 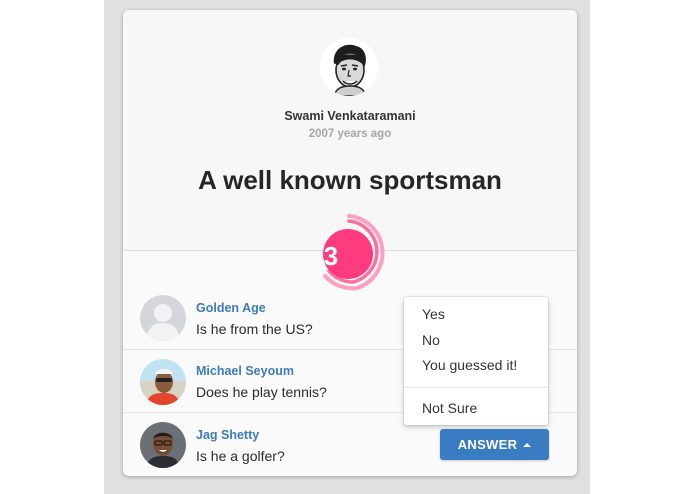 What do you see at coordinates (245, 371) in the screenshot?
I see `answerer-name: Michael Seyoum` at bounding box center [245, 371].